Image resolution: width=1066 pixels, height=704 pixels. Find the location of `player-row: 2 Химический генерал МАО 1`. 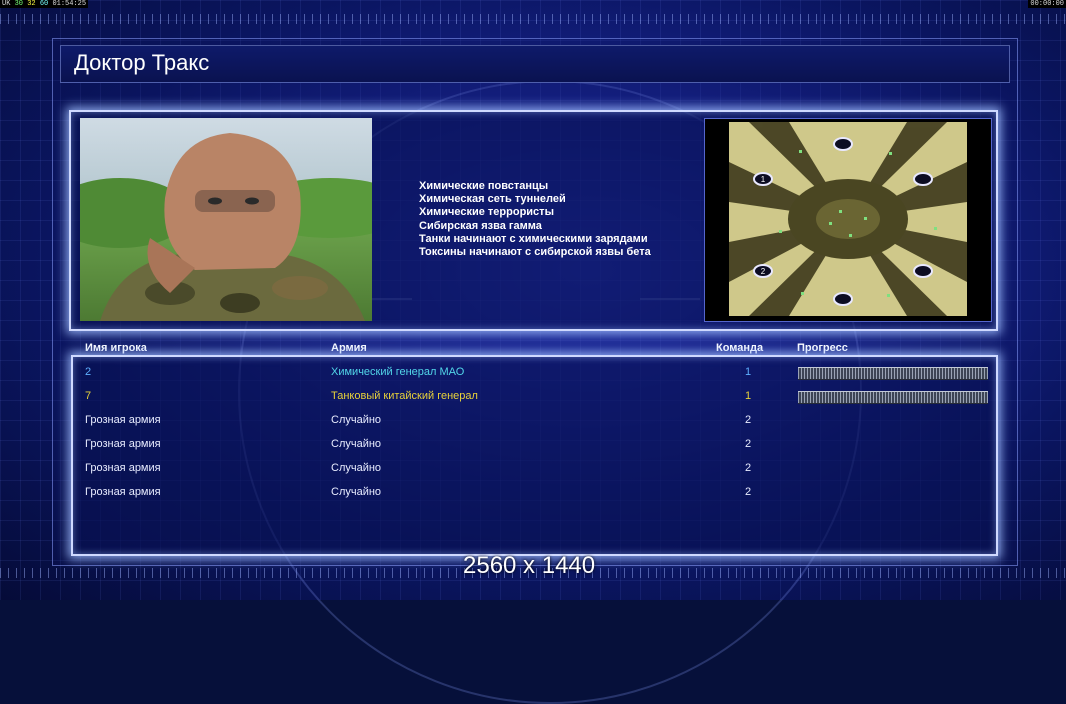

player-row: 2 Химический генерал МАО 1 is located at coordinates (533, 373).